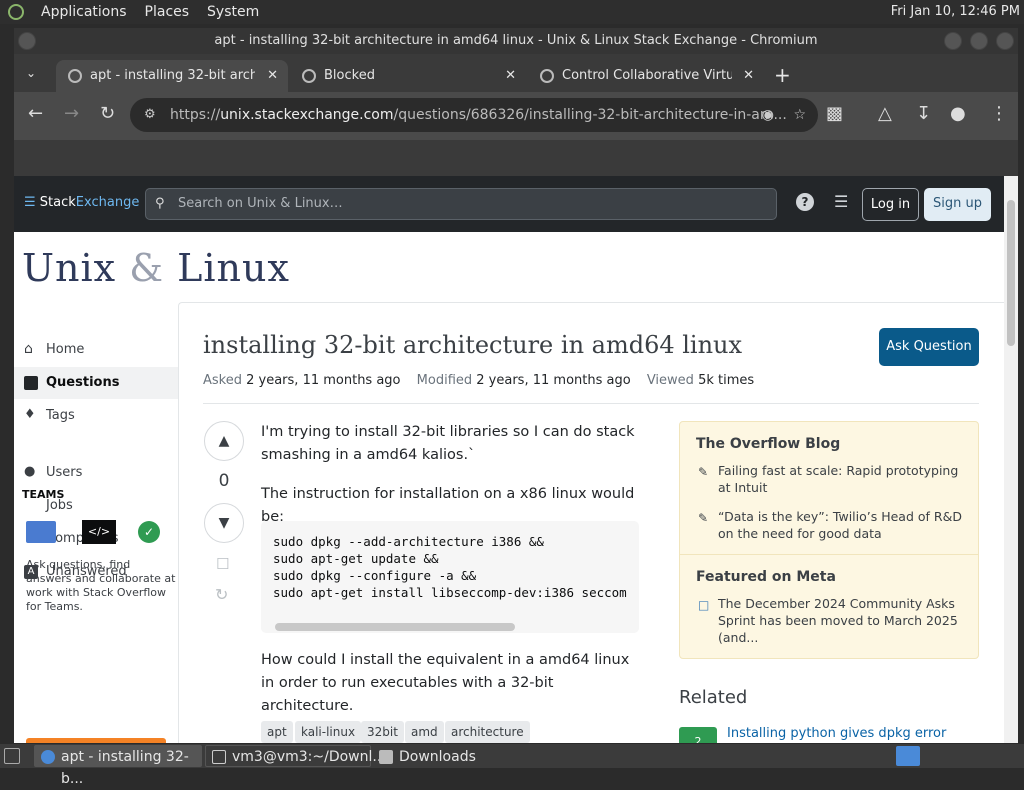 Image resolution: width=1024 pixels, height=790 pixels. Describe the element at coordinates (328, 732) in the screenshot. I see `tag-kali-linux: kali-linux` at that location.